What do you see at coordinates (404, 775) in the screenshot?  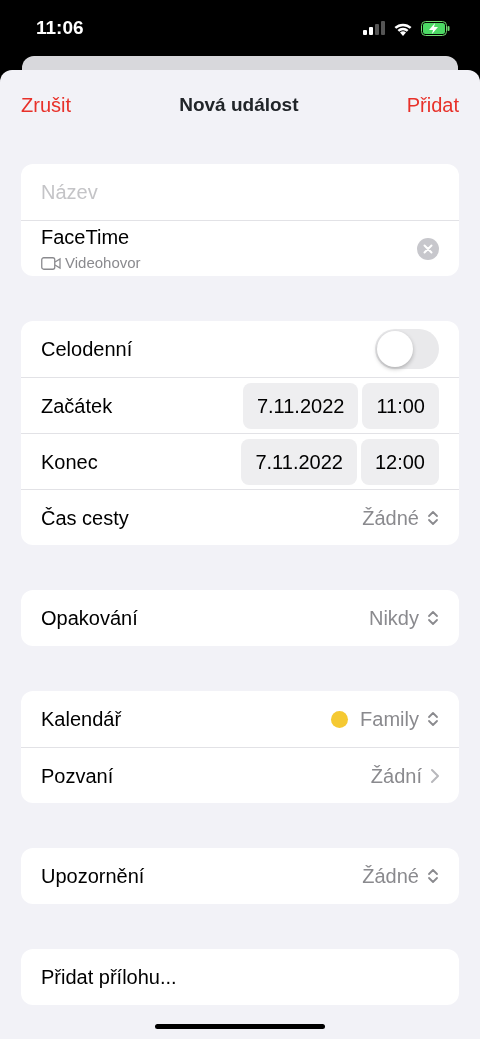 I see `invitees-link: Žádní` at bounding box center [404, 775].